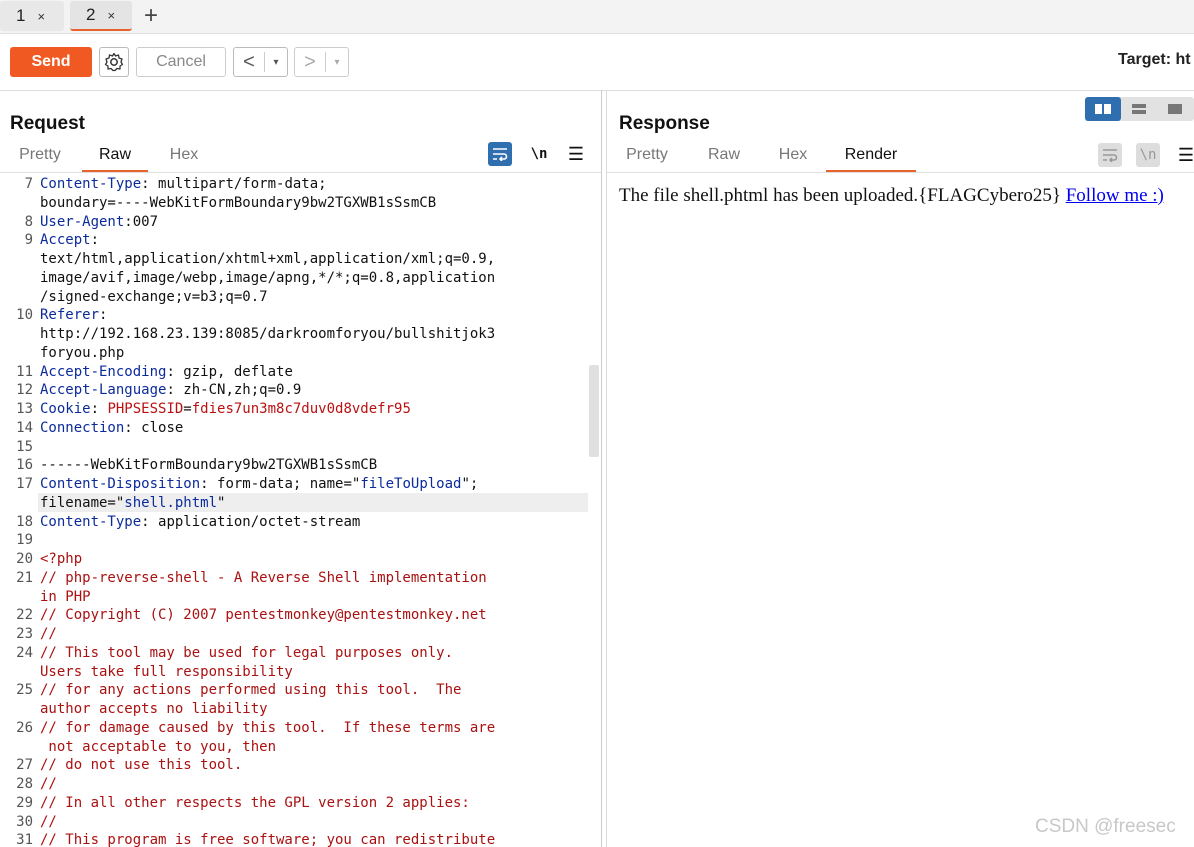 The height and width of the screenshot is (847, 1194). I want to click on code-token: fdies7un3m8c7duv0d8vdefr95, so click(301, 409).